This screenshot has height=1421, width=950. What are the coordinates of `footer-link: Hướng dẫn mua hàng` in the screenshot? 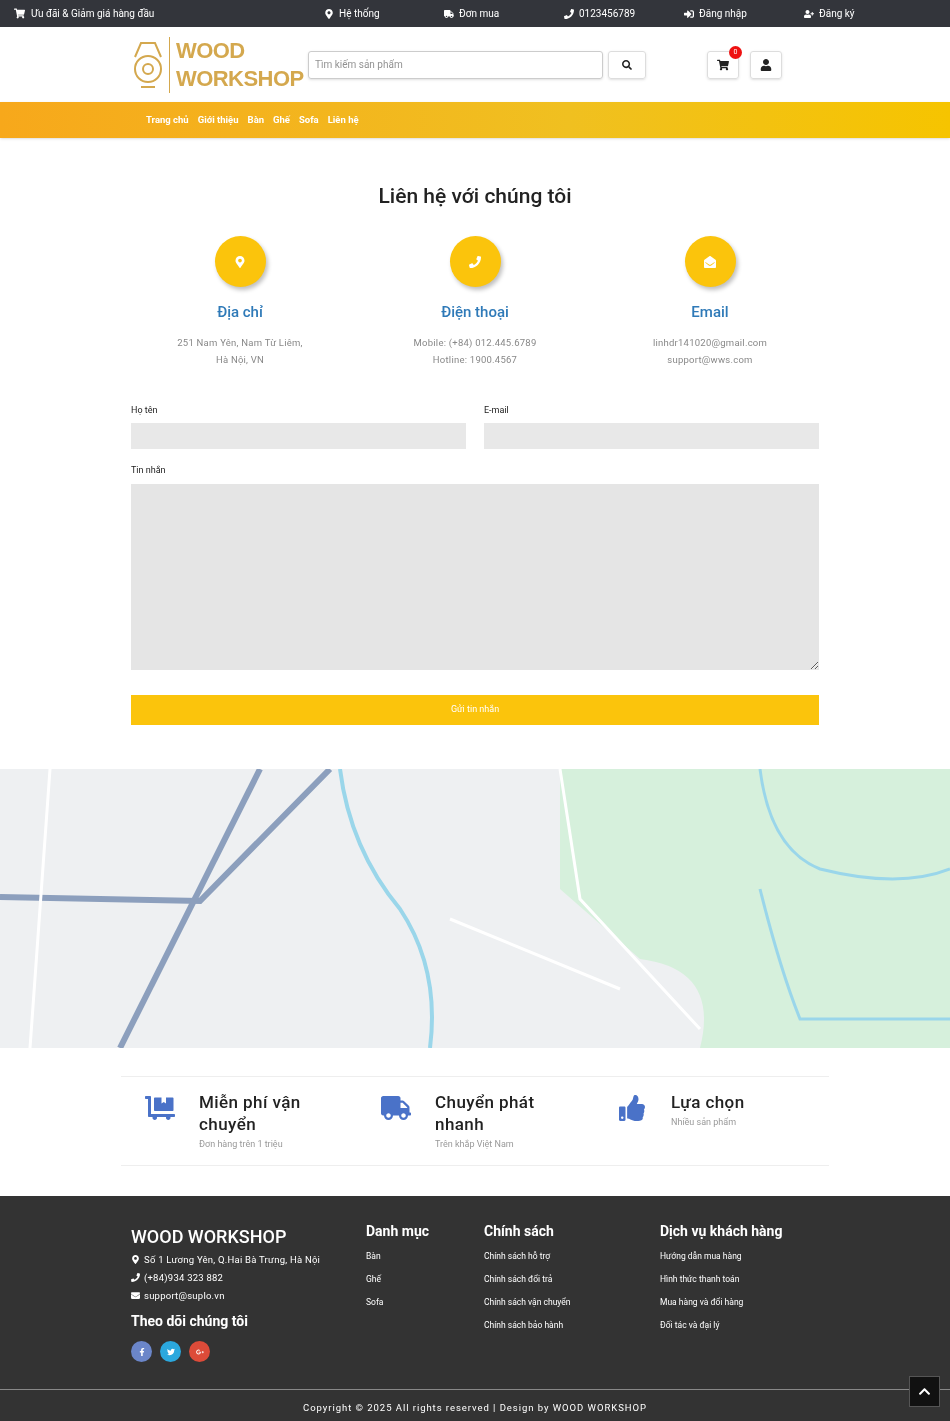 It's located at (735, 1256).